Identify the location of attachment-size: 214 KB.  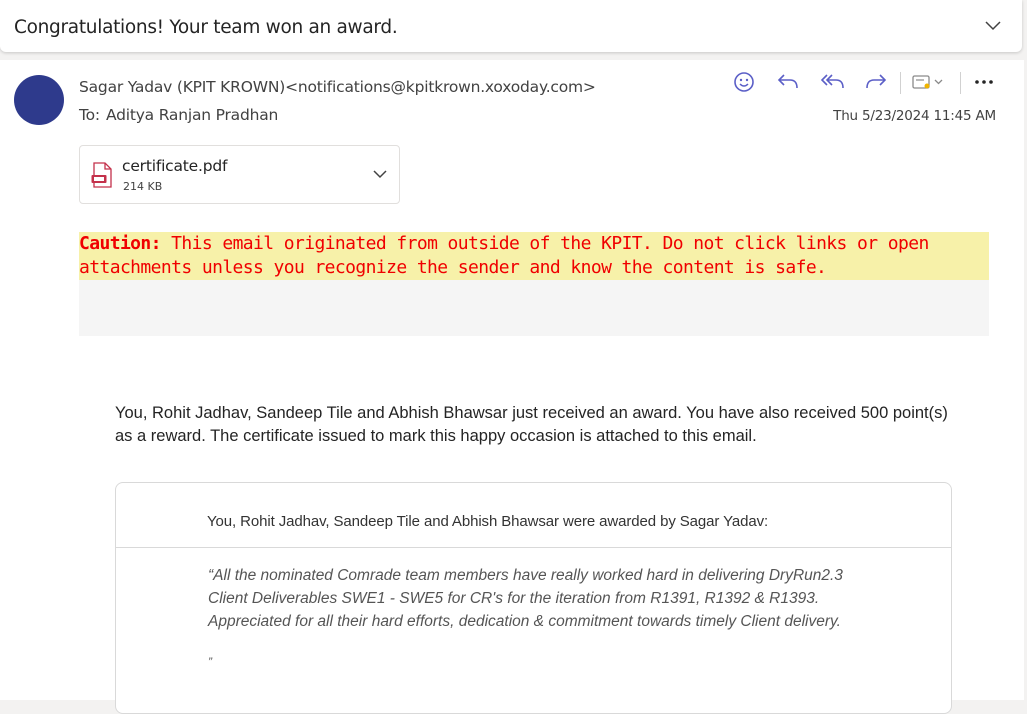
(143, 186).